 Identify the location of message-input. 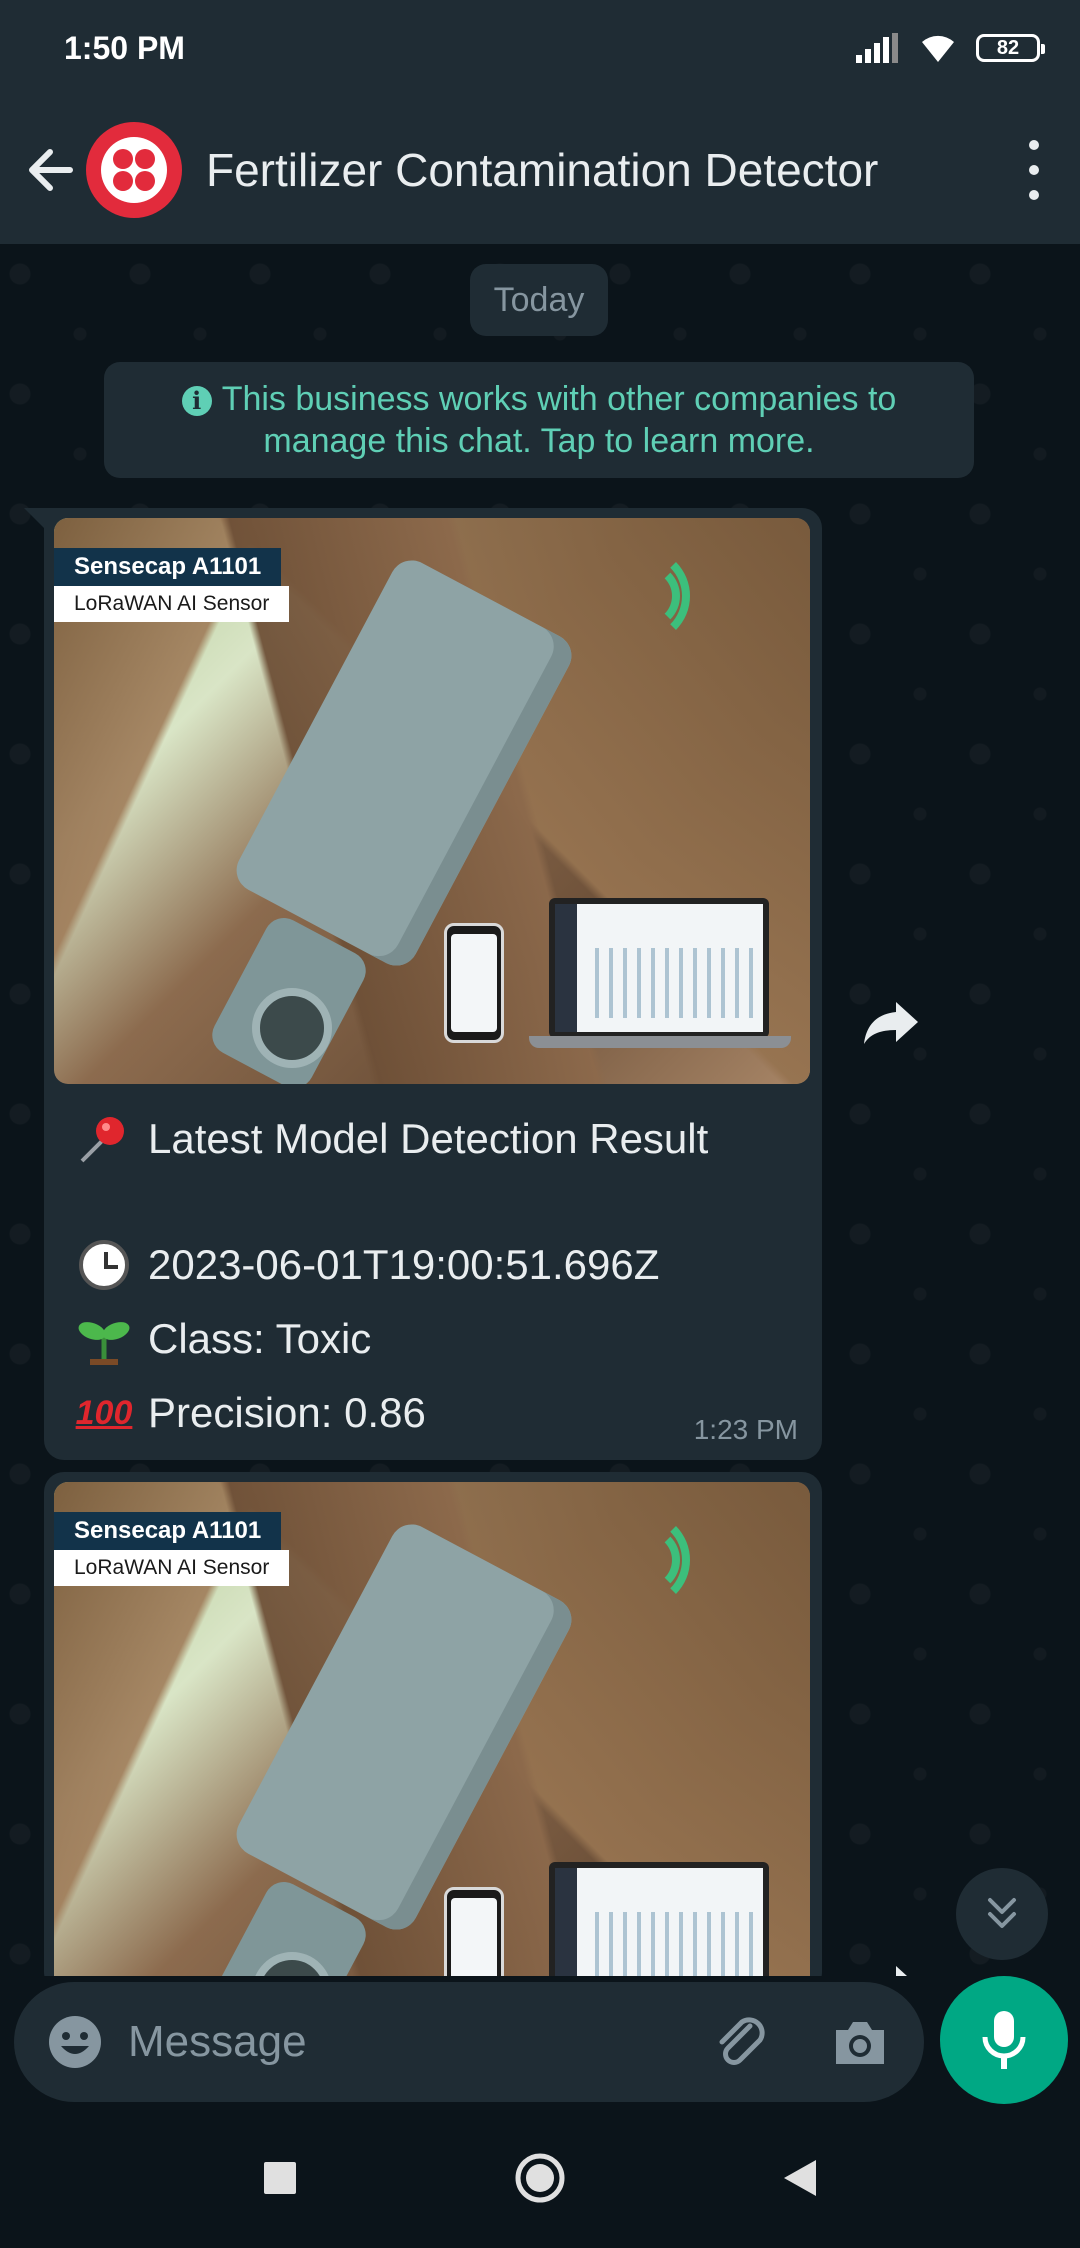
(408, 2042).